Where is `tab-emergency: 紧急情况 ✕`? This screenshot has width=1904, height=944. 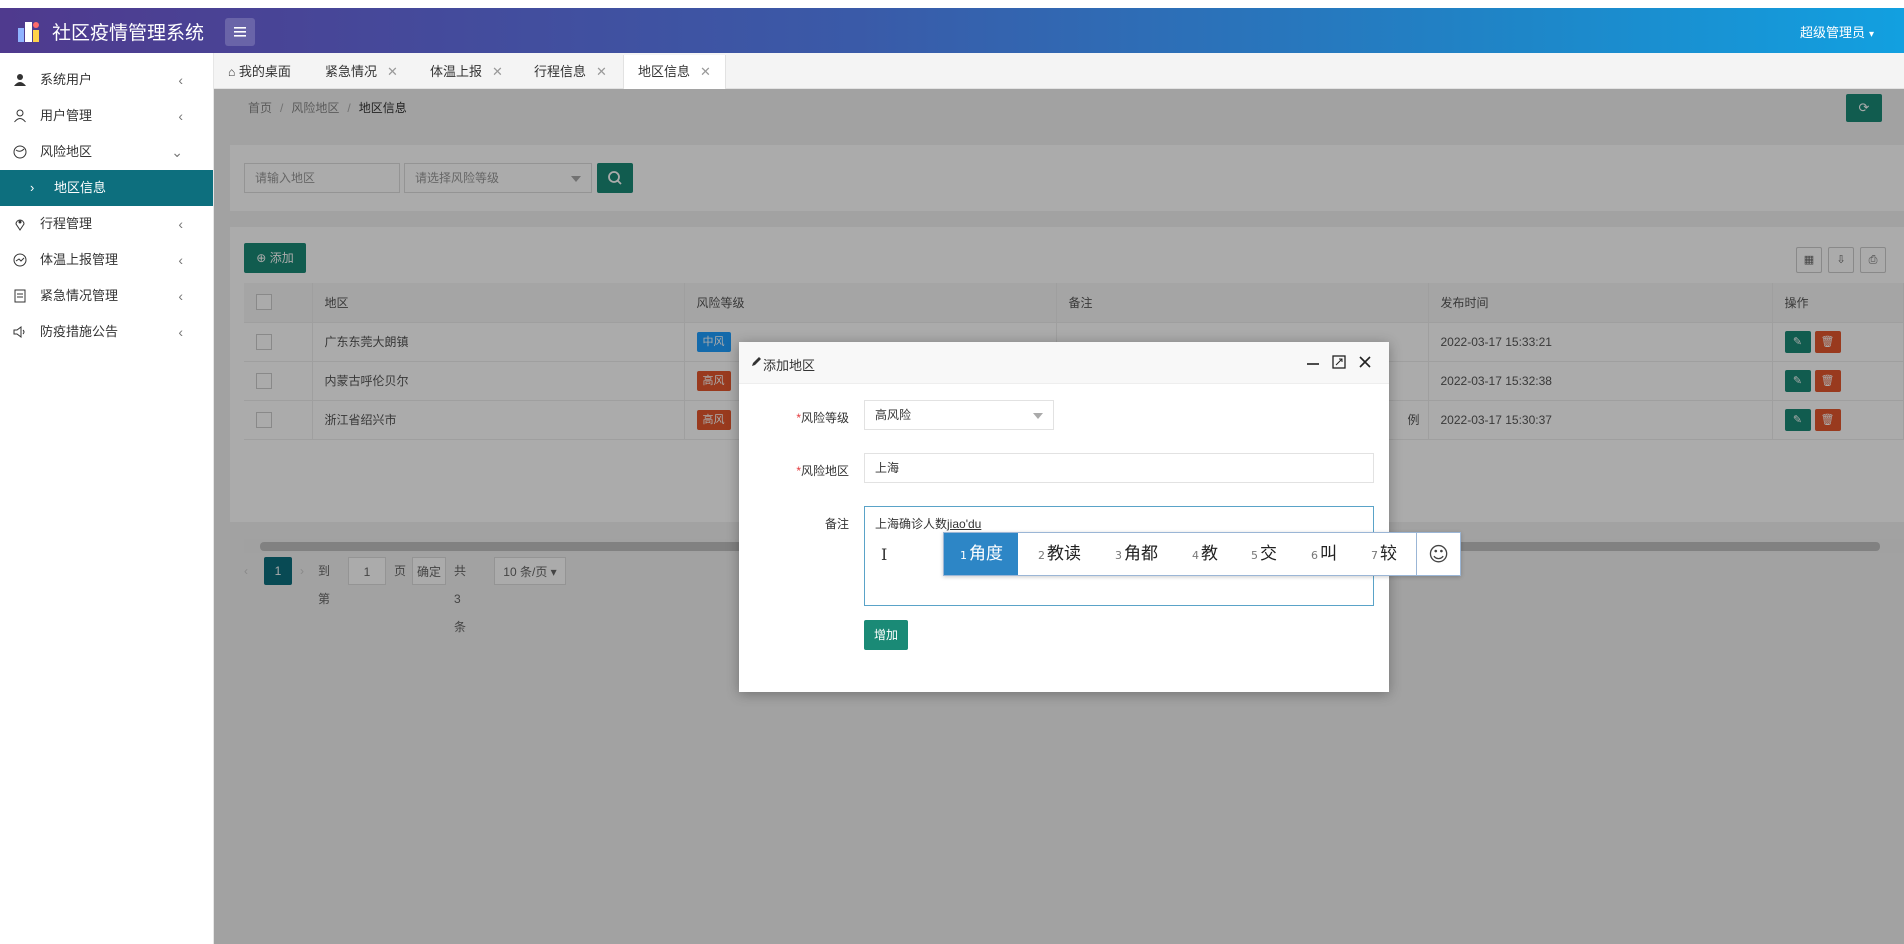 tab-emergency: 紧急情况 ✕ is located at coordinates (361, 72).